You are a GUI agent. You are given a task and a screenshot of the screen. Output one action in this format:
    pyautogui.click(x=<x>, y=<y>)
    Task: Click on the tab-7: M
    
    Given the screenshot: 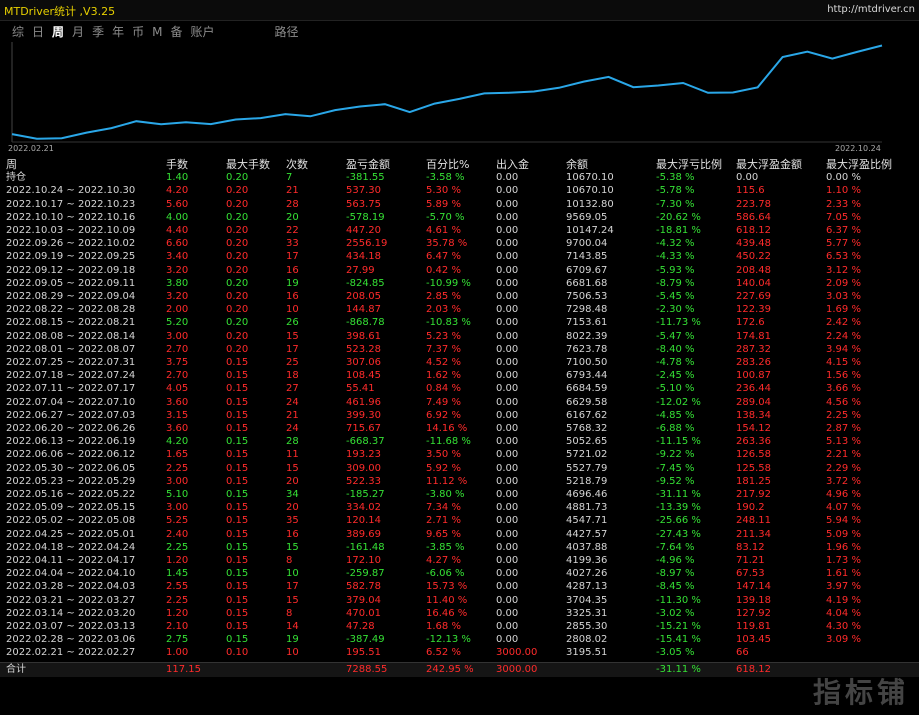 What is the action you would take?
    pyautogui.click(x=157, y=32)
    